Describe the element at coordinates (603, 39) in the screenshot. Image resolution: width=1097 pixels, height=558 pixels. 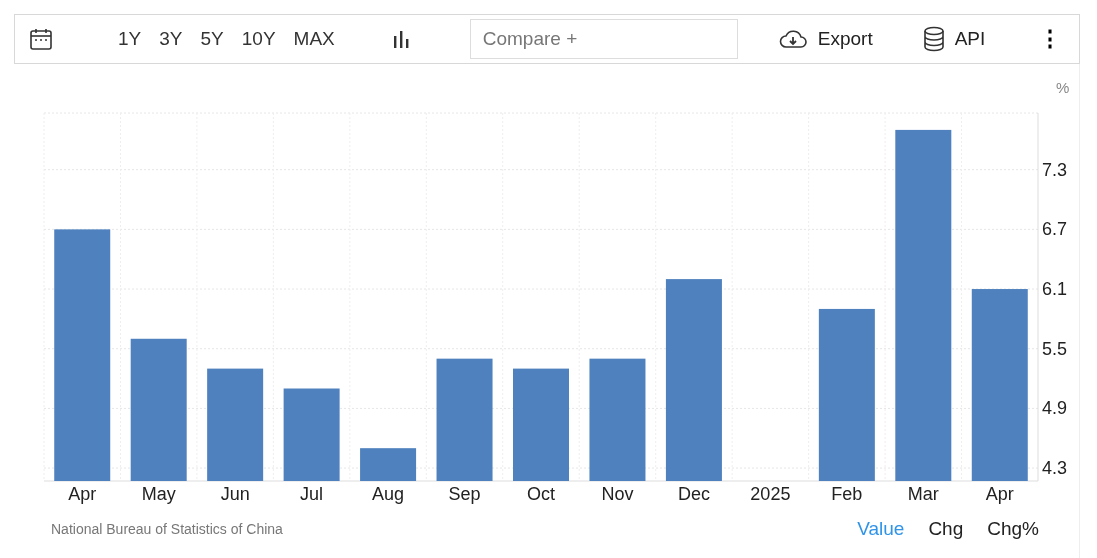
I see `compare-field: Compare +` at that location.